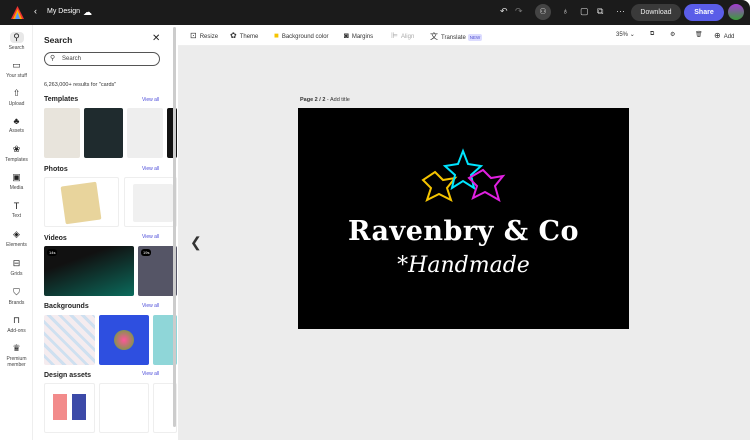 The height and width of the screenshot is (440, 750). What do you see at coordinates (724, 35) in the screenshot?
I see `add-button: ⊕ Add` at bounding box center [724, 35].